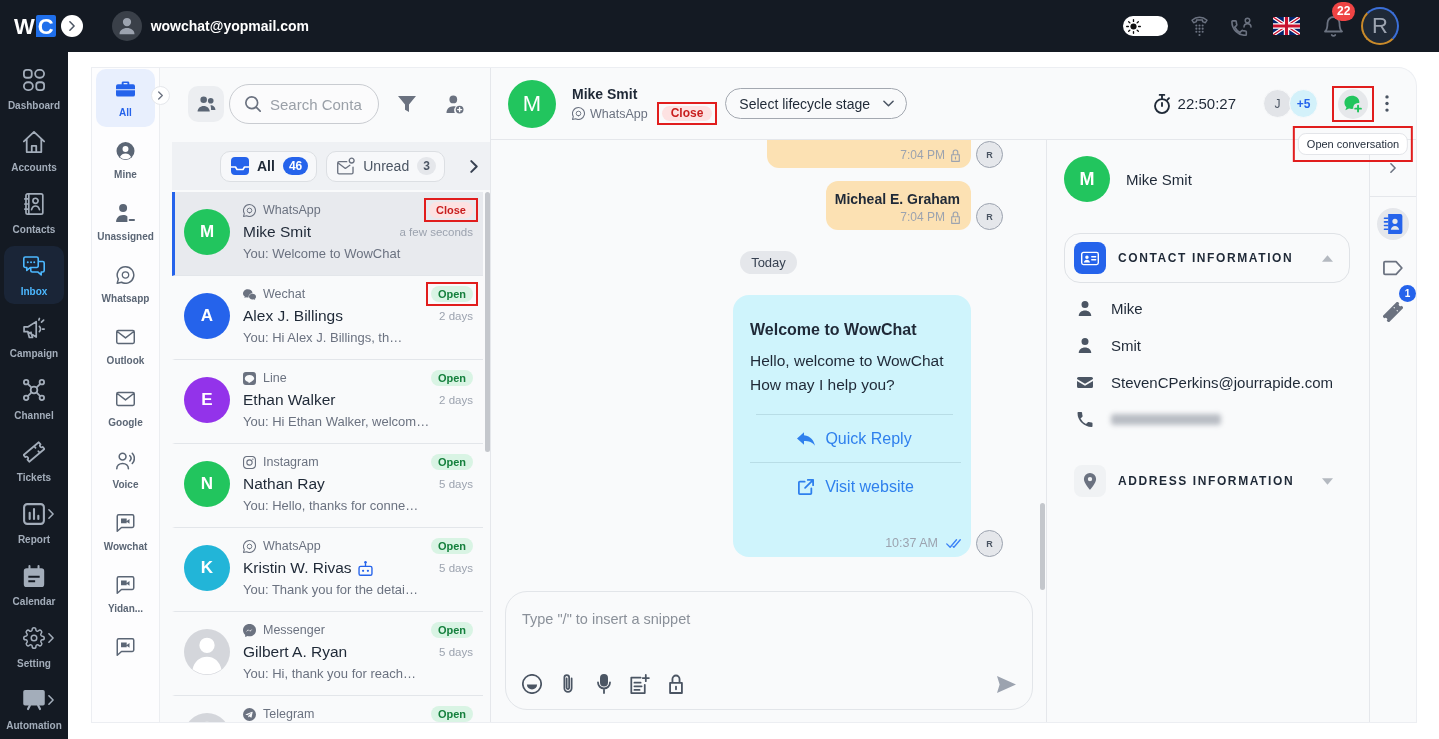  Describe the element at coordinates (911, 543) in the screenshot. I see `message-time: 10:37 AM` at that location.